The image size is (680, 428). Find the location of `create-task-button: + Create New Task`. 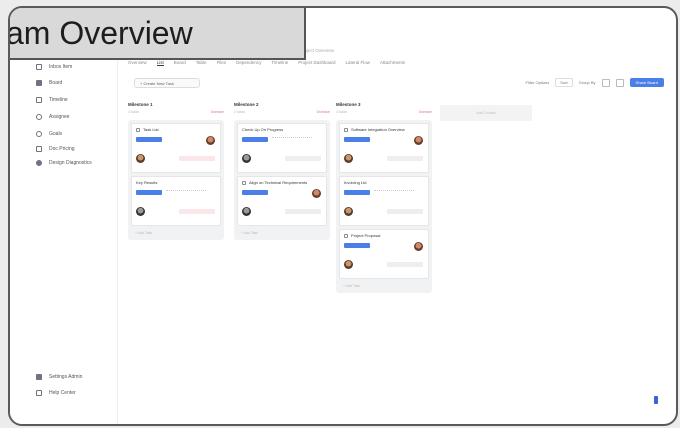

create-task-button: + Create New Task is located at coordinates (167, 83).